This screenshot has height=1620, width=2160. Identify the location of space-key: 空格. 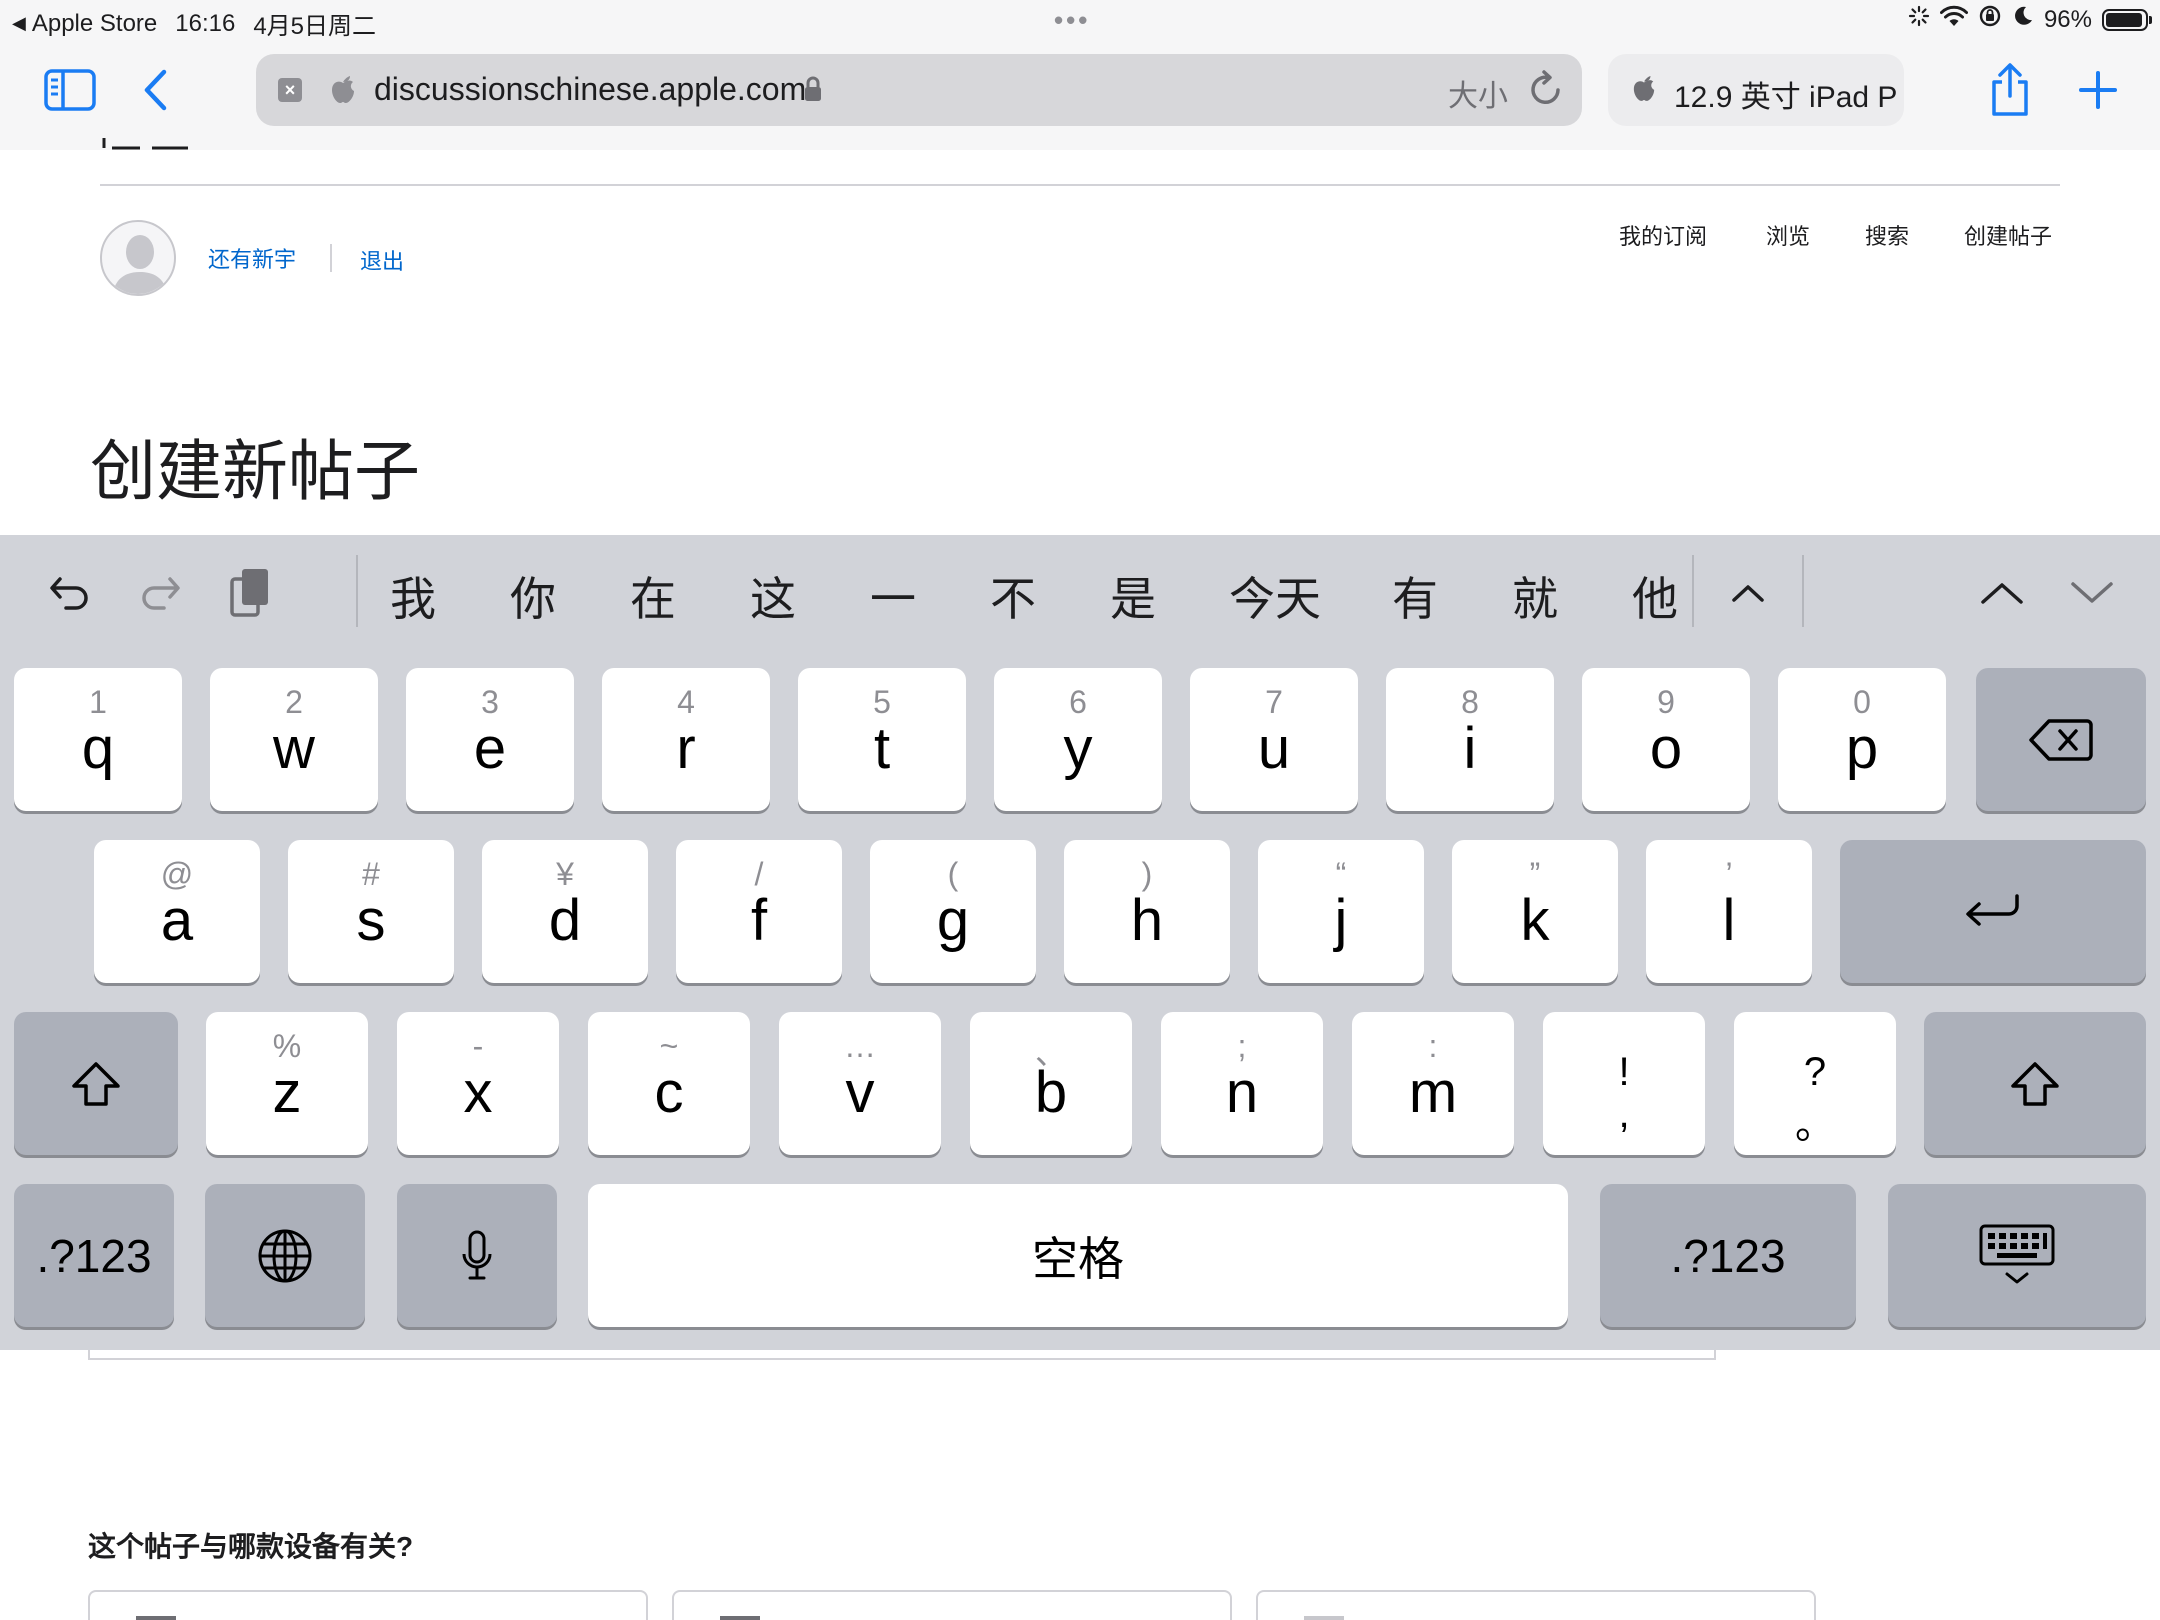
(1078, 1255).